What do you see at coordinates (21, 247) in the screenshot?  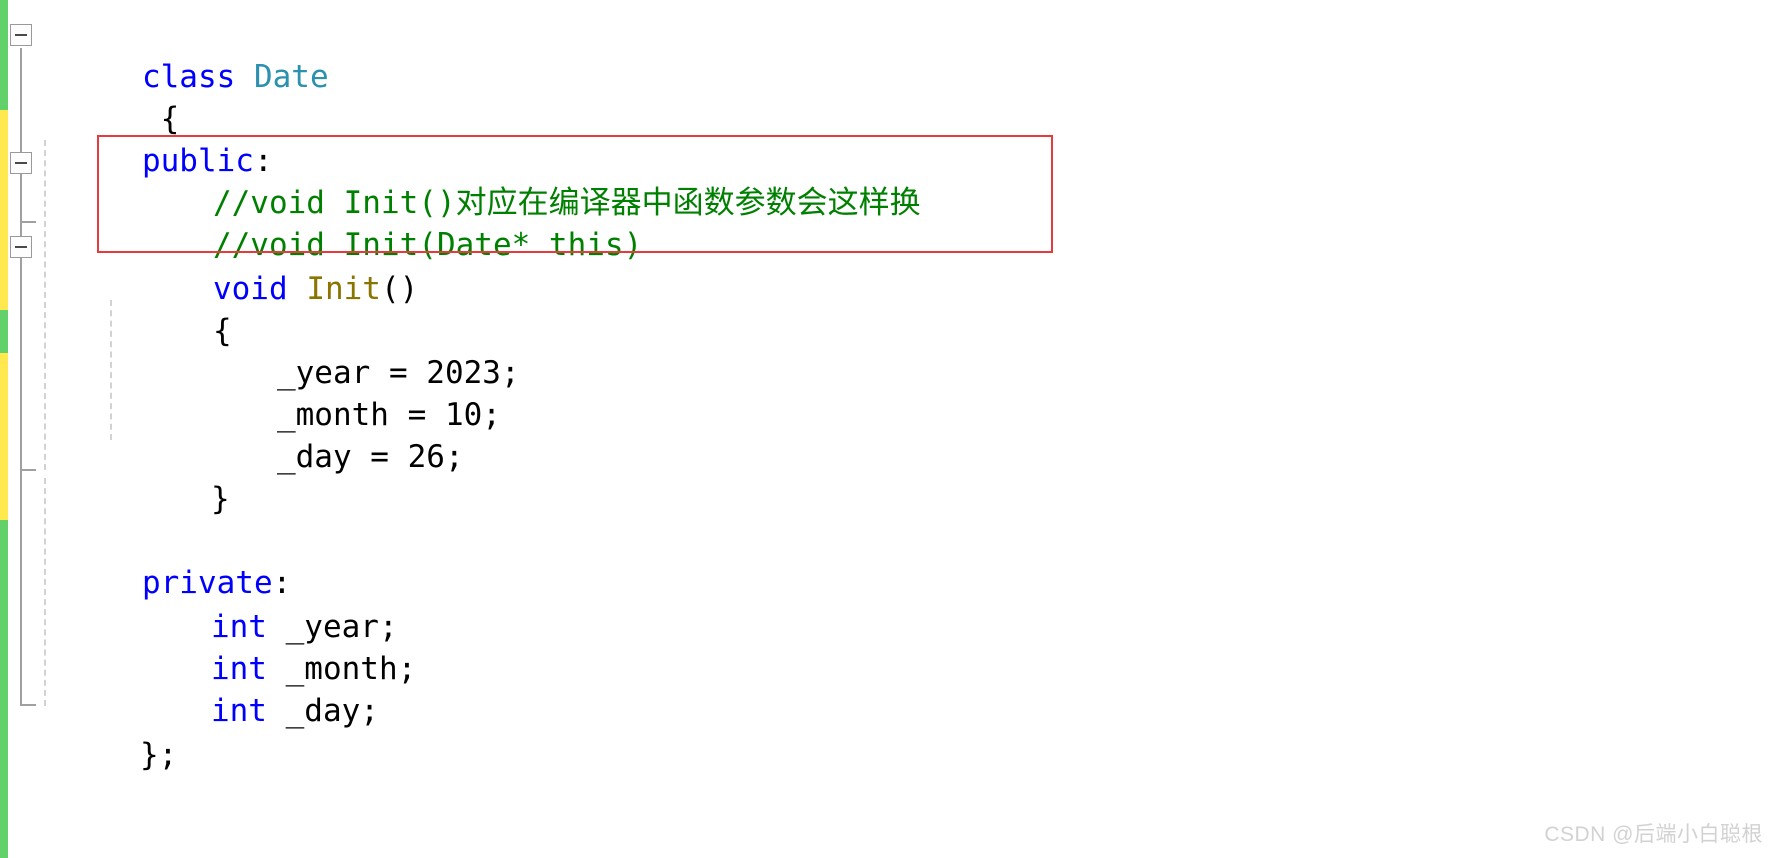 I see `collapse-box-init-function` at bounding box center [21, 247].